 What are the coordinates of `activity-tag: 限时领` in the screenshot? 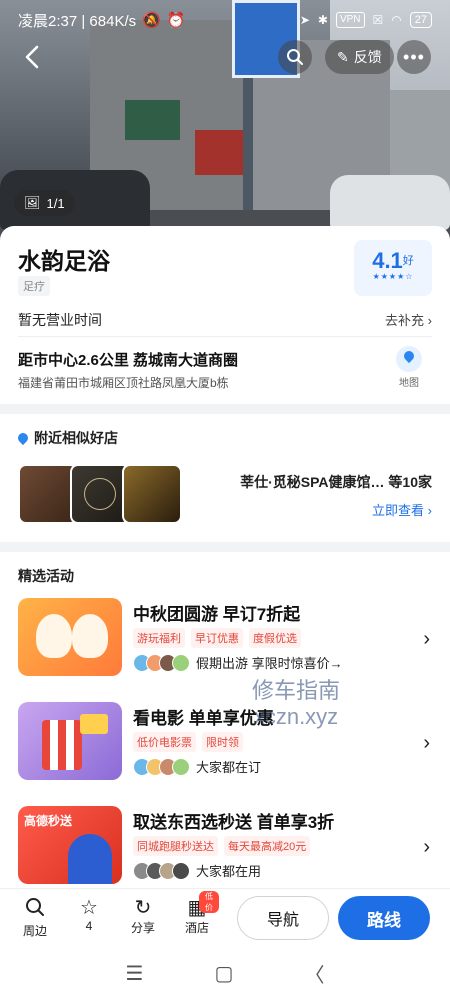 It's located at (222, 742).